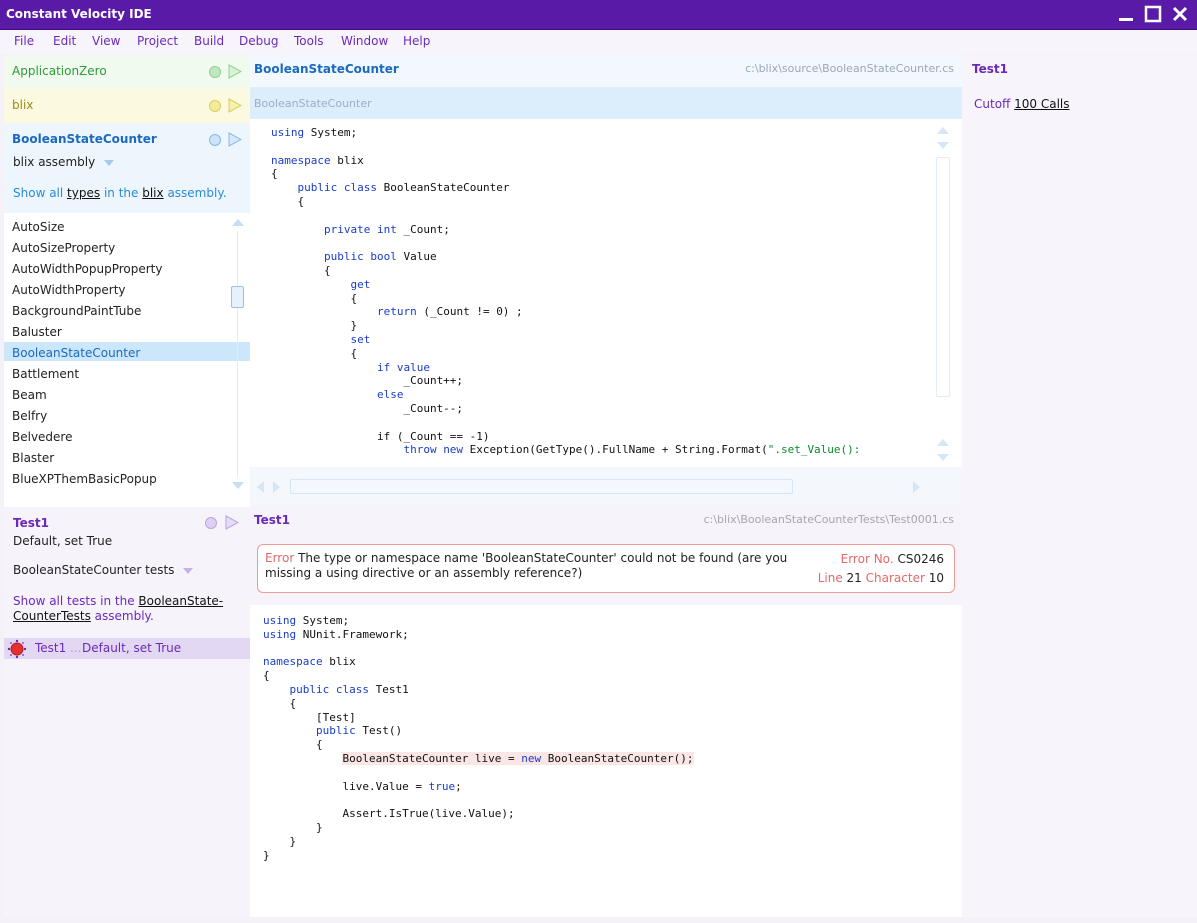 This screenshot has height=923, width=1197. Describe the element at coordinates (127, 648) in the screenshot. I see `test-result-row: Test1 ... Default, set True` at that location.